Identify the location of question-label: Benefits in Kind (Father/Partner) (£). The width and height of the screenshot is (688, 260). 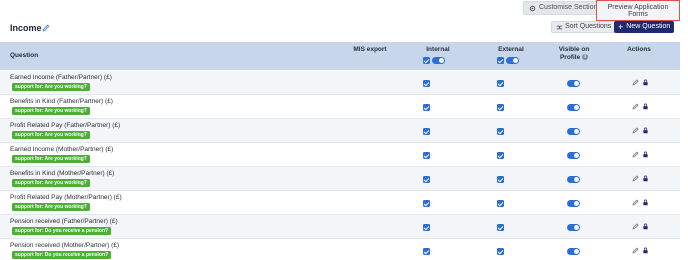
(61, 101).